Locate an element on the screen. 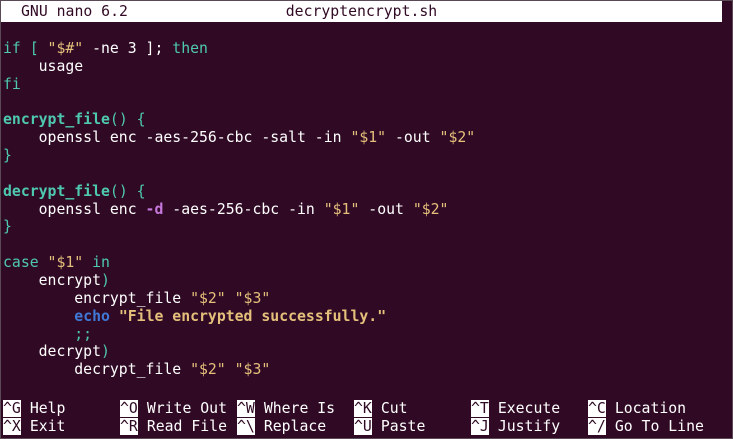 The height and width of the screenshot is (439, 733). code-token: } is located at coordinates (7, 156).